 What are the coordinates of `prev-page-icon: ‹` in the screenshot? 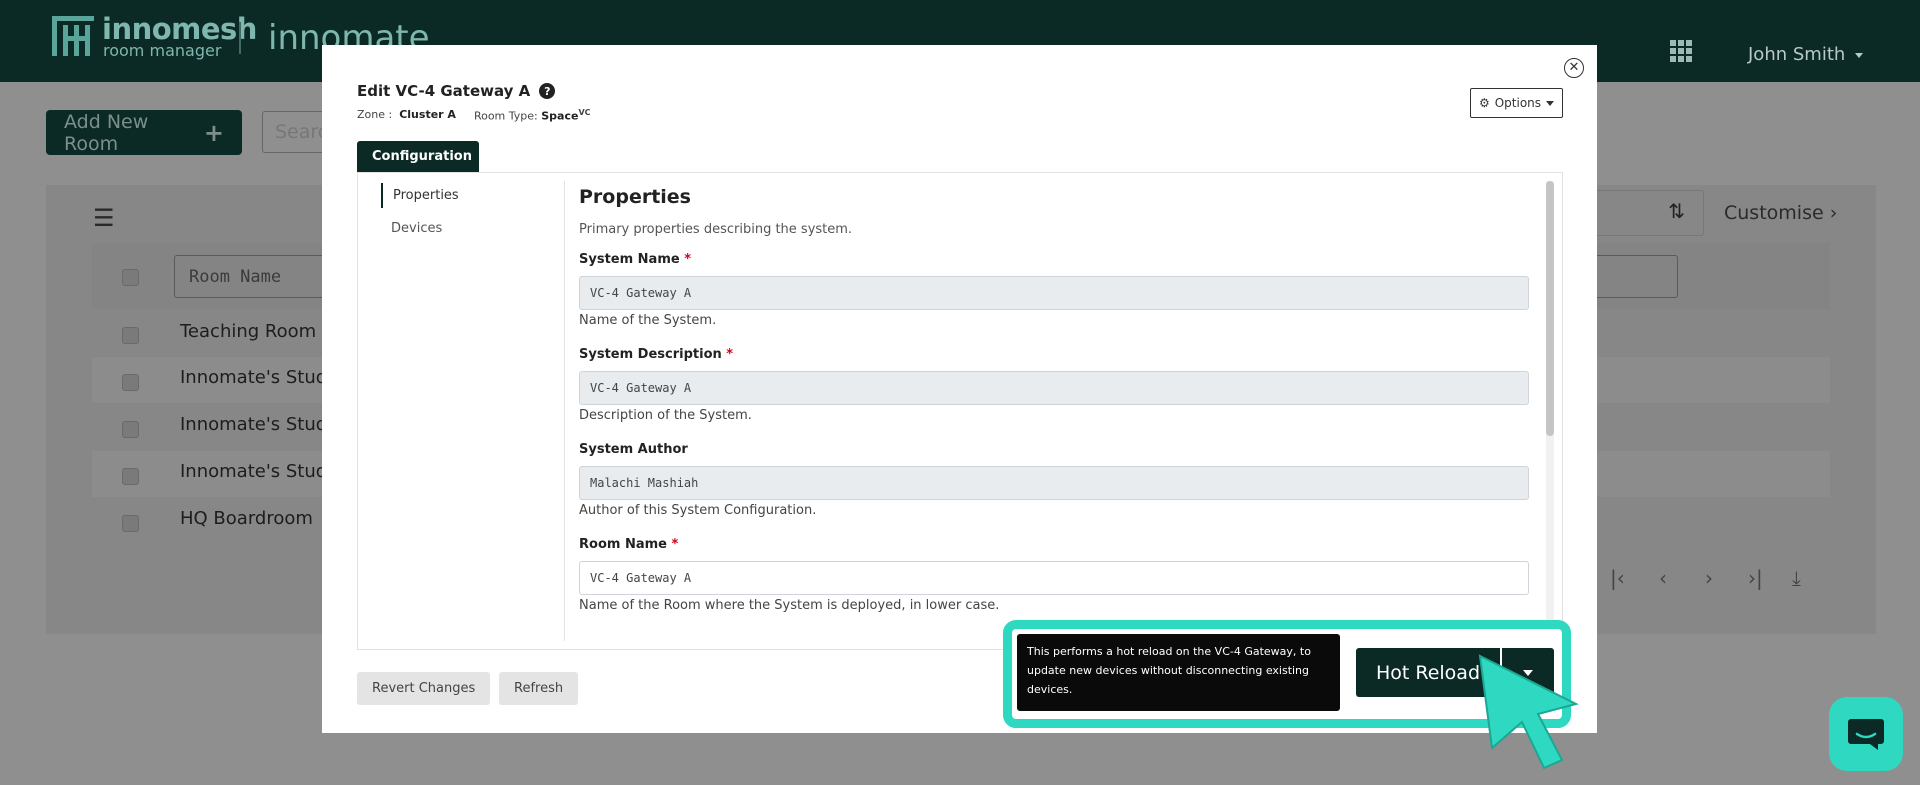 It's located at (1663, 578).